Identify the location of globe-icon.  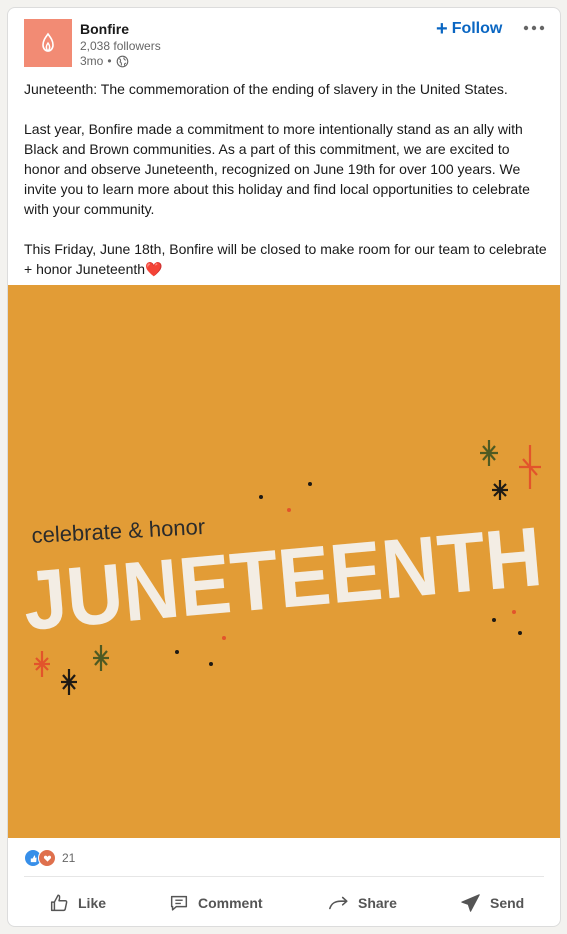
(122, 61).